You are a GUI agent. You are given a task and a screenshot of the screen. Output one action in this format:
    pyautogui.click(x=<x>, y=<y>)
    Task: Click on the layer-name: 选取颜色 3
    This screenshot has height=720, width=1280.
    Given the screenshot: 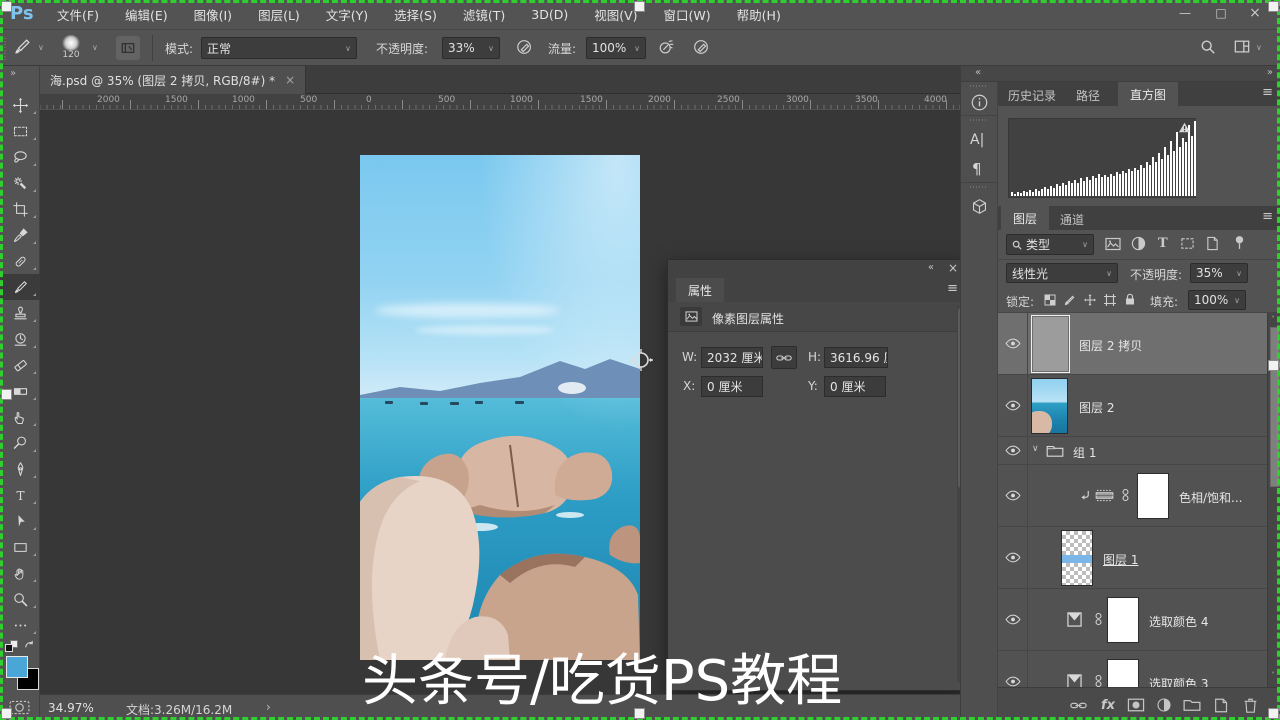 What is the action you would take?
    pyautogui.click(x=1178, y=681)
    